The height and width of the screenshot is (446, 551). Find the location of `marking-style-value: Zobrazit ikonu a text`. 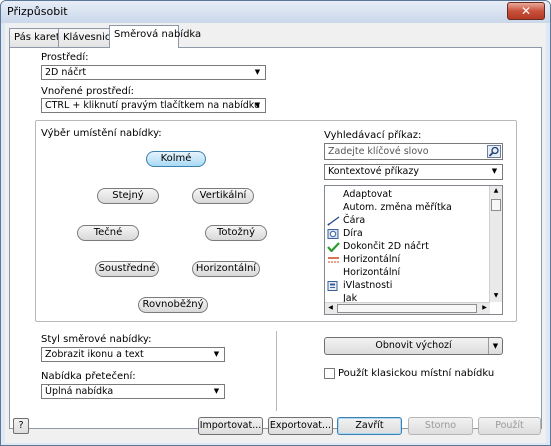

marking-style-value: Zobrazit ikonu a text is located at coordinates (94, 354).